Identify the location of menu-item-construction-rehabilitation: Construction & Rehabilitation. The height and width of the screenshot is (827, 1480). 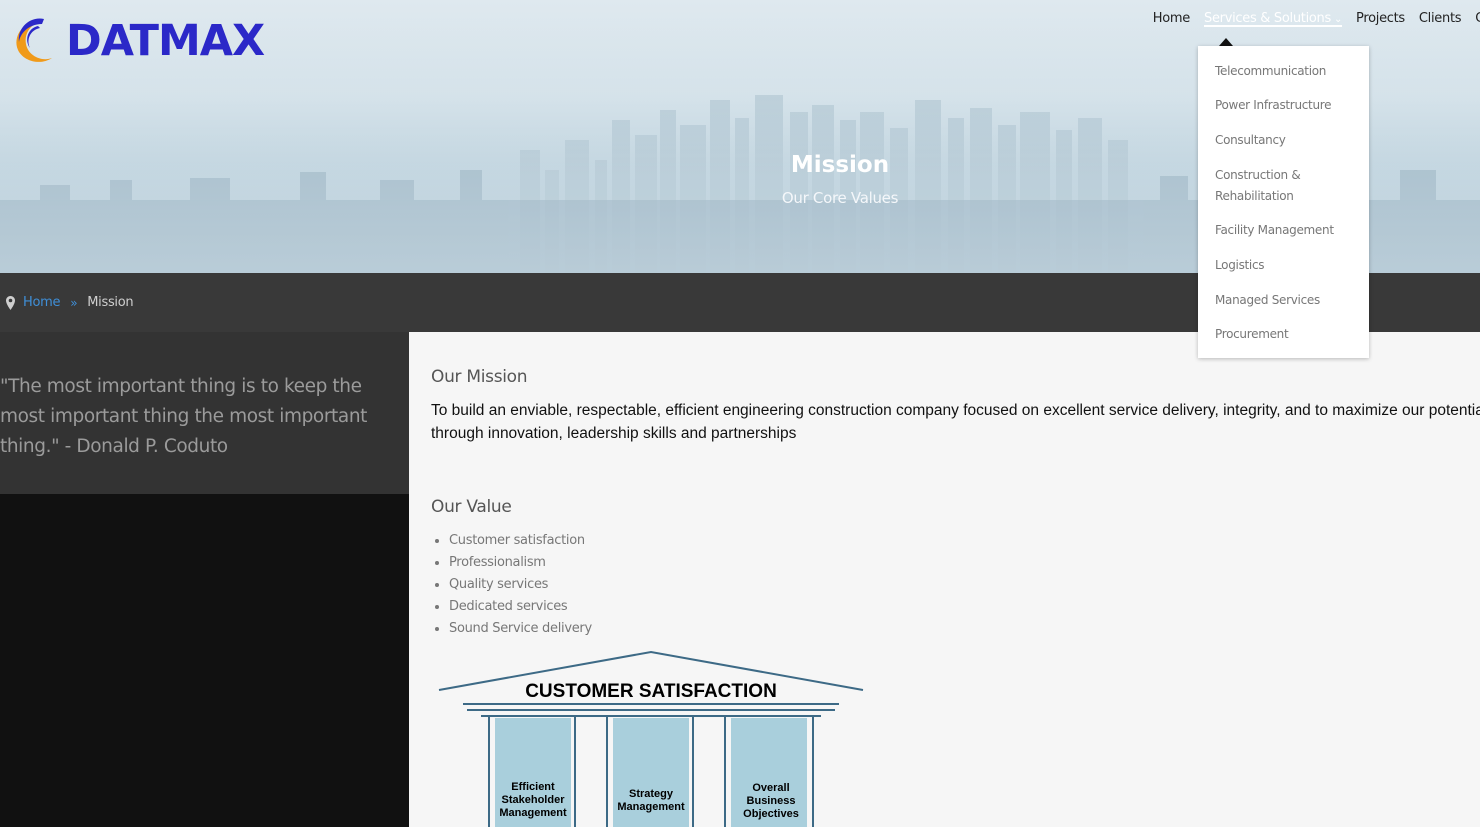
(1270, 186).